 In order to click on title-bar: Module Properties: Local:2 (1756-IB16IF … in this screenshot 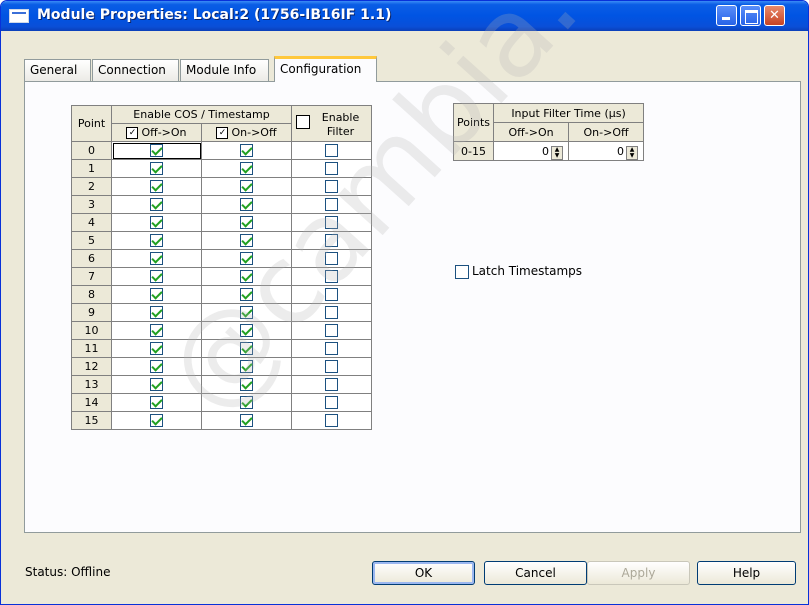, I will do `click(404, 16)`.